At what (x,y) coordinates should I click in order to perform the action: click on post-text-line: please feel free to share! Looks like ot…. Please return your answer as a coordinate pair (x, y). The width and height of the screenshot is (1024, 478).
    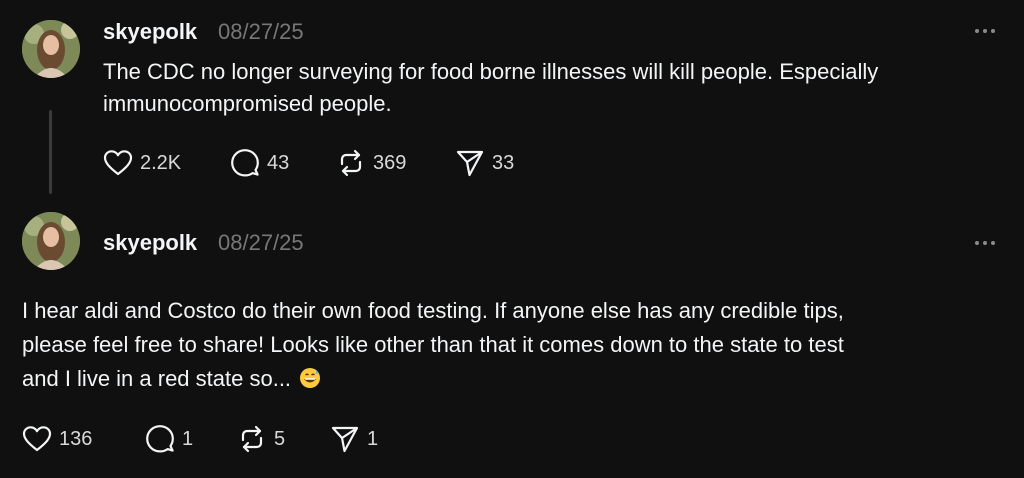
    Looking at the image, I should click on (433, 344).